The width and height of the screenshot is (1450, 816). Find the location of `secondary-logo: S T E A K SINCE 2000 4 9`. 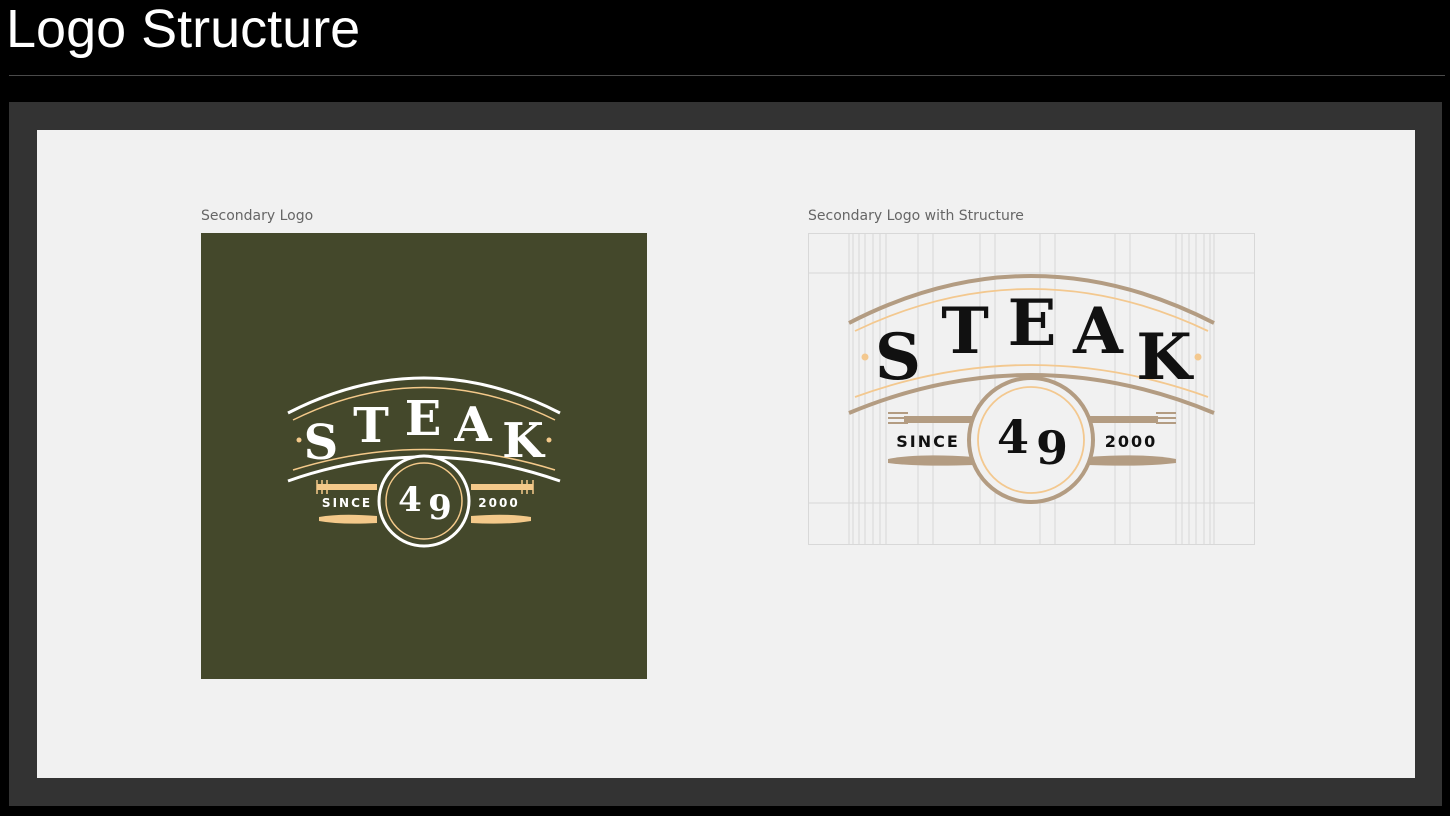

secondary-logo: S T E A K SINCE 2000 4 9 is located at coordinates (424, 462).